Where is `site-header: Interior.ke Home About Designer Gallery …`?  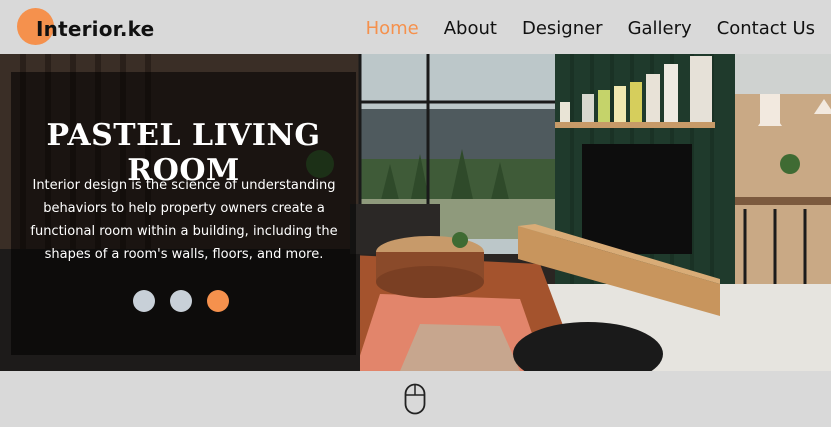 site-header: Interior.ke Home About Designer Gallery … is located at coordinates (415, 27).